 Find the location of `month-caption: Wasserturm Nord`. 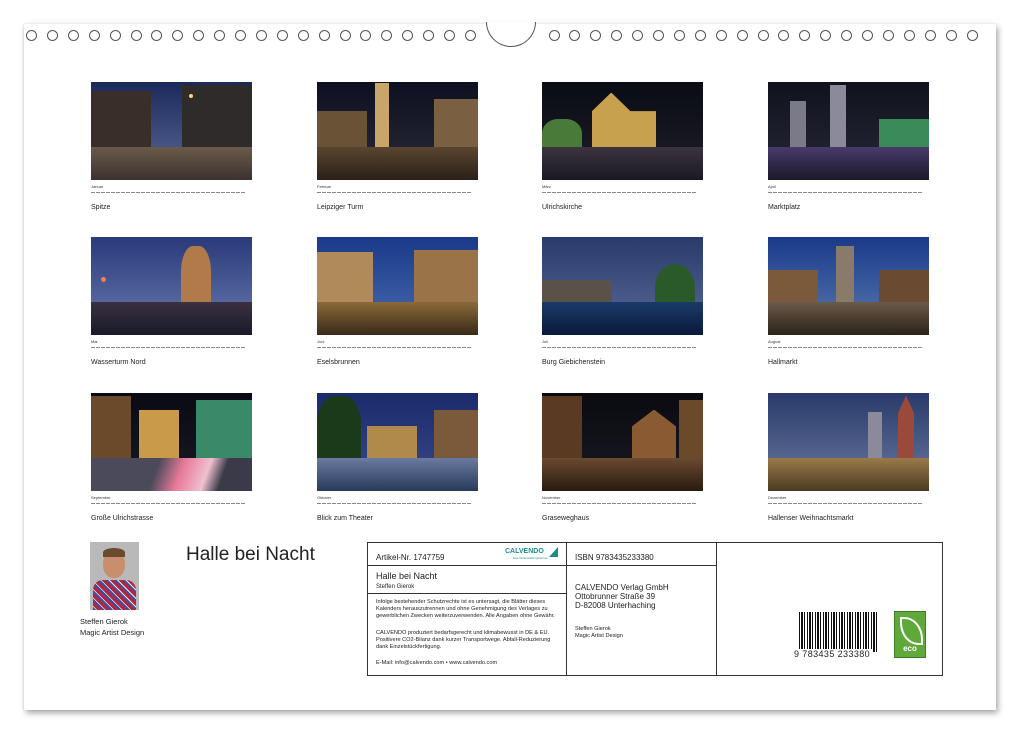

month-caption: Wasserturm Nord is located at coordinates (118, 362).